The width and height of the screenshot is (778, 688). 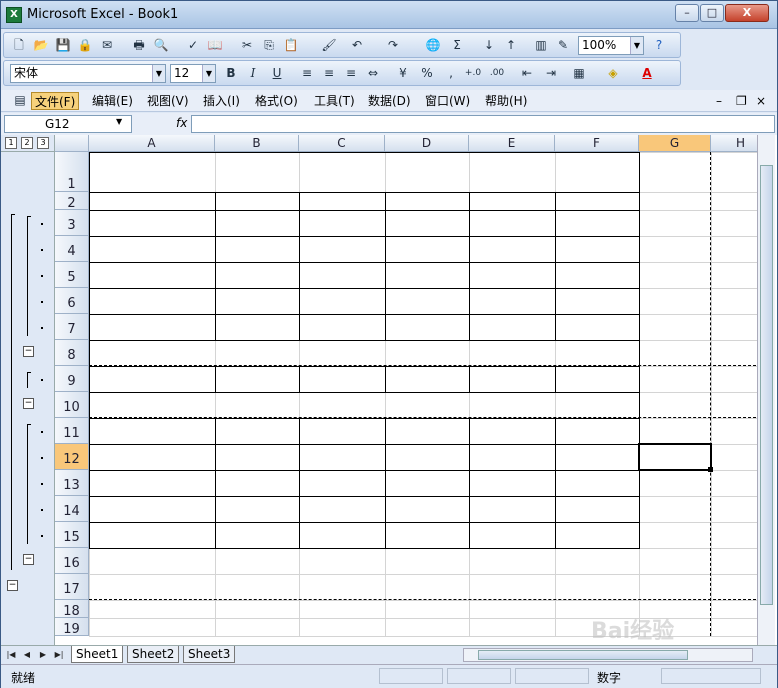 I want to click on row-header-3: 3, so click(x=72, y=223).